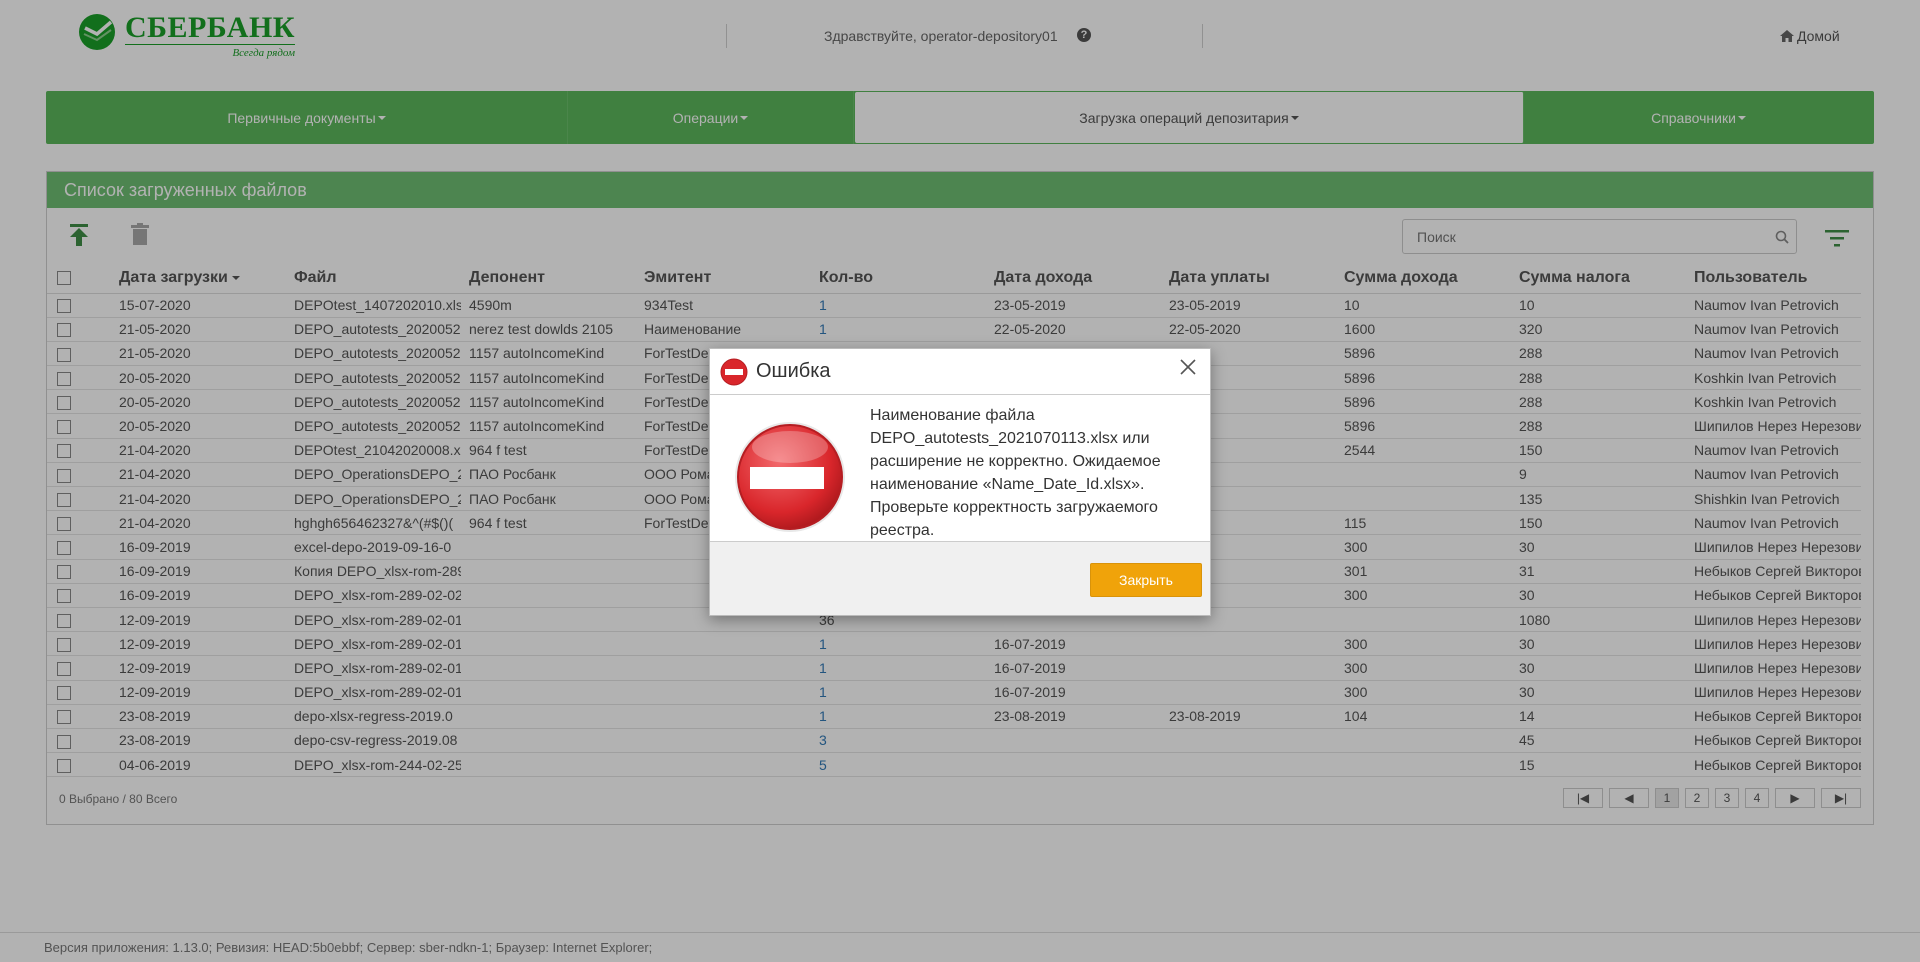 The image size is (1920, 962). Describe the element at coordinates (793, 371) in the screenshot. I see `dialog-title: Ошибка` at that location.